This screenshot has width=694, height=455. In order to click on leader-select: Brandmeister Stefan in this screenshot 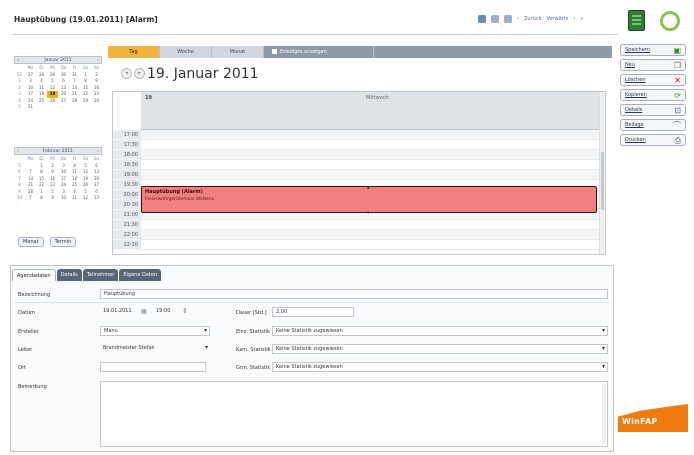, I will do `click(155, 349)`.